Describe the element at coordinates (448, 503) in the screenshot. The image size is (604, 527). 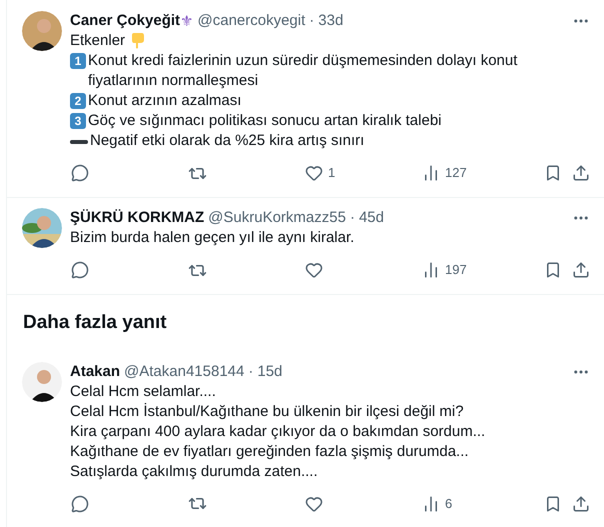
I see `count: 6` at that location.